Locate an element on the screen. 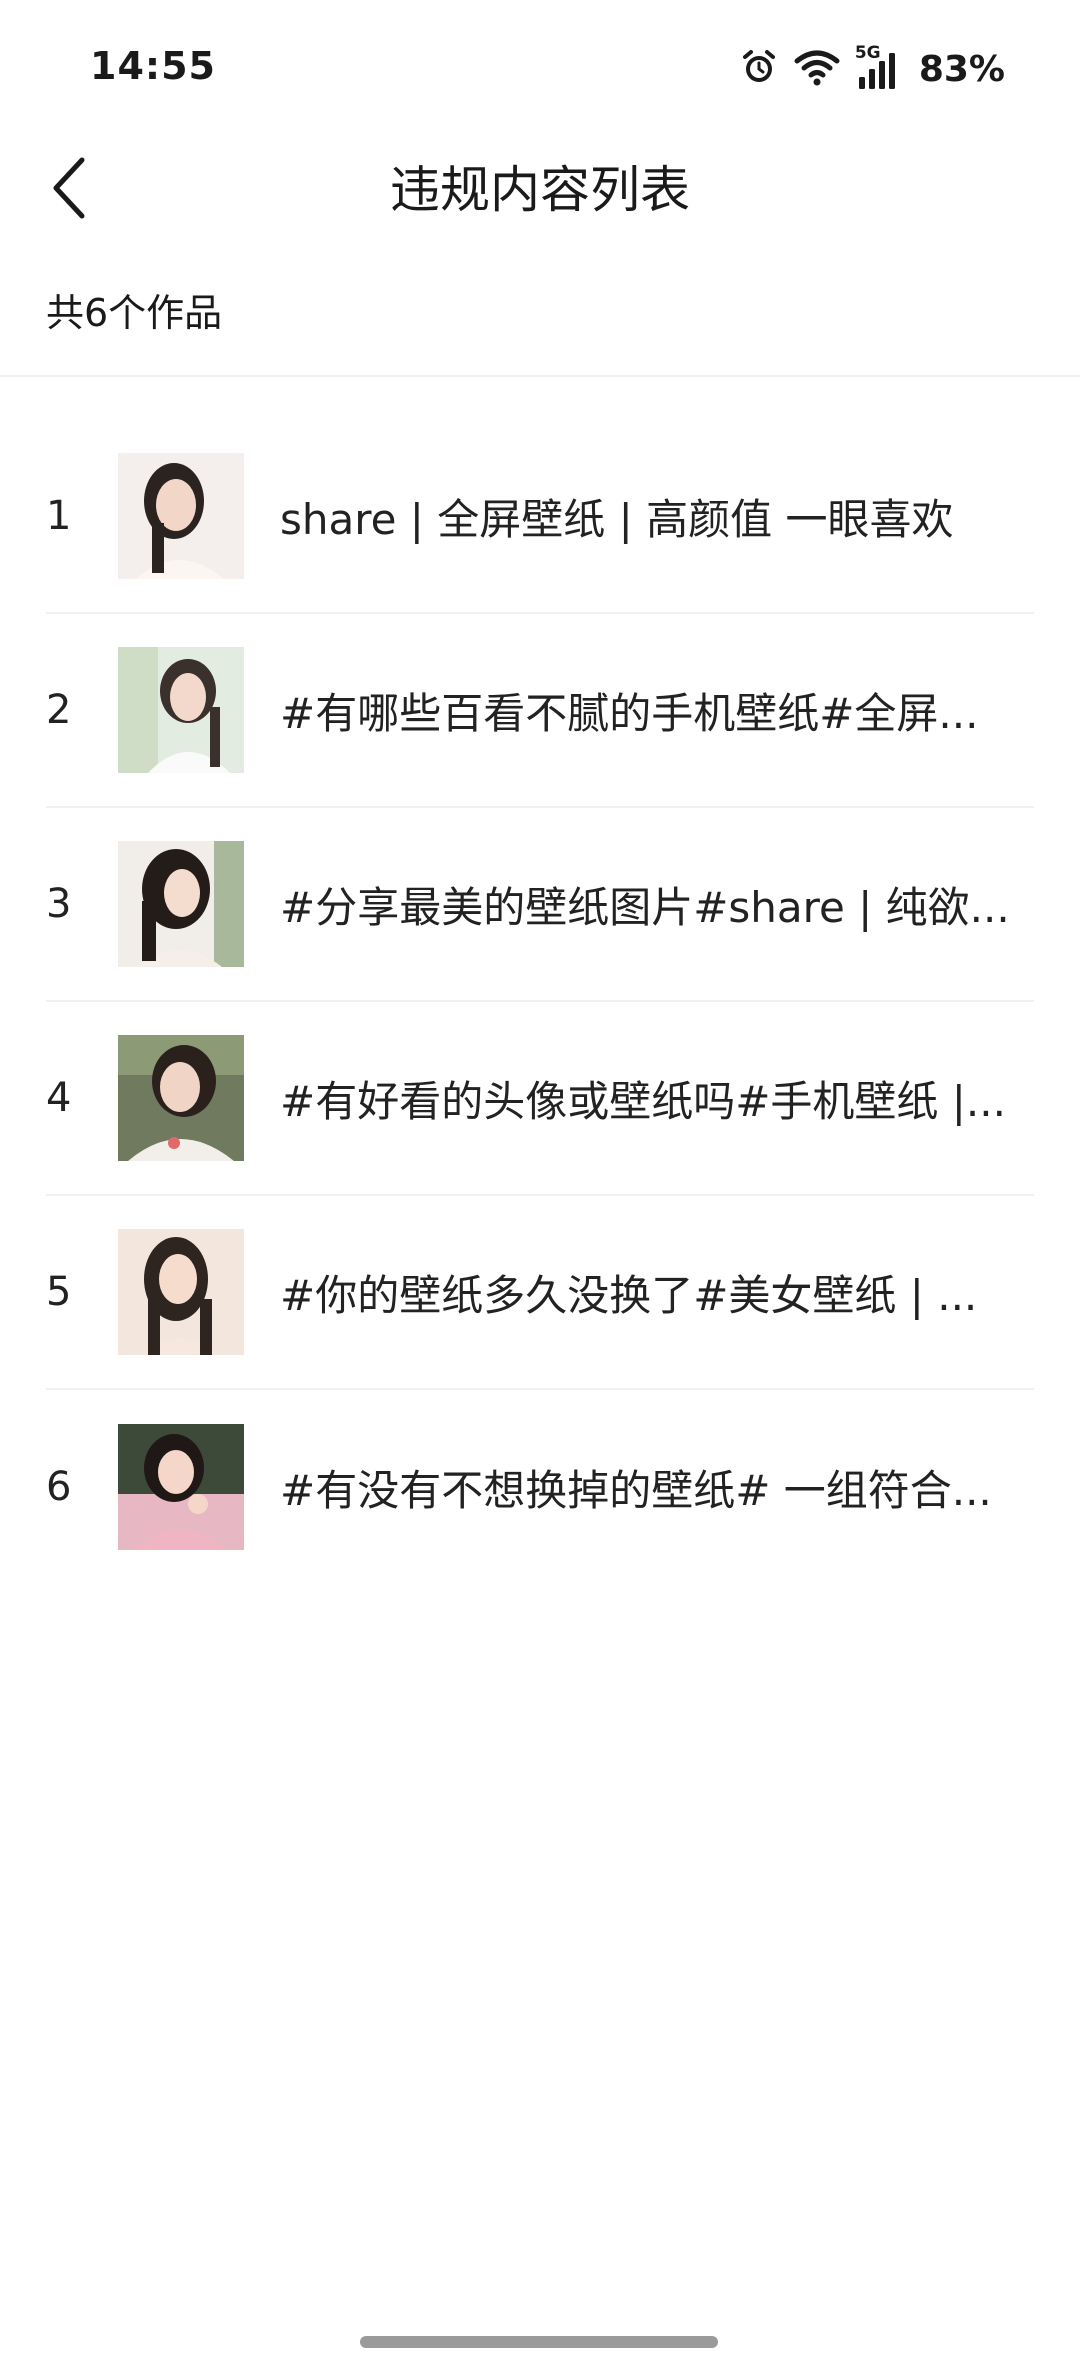 The height and width of the screenshot is (2373, 1080). list-item: 1 share | 全屏壁纸 | 高颜值 一眼喜欢 is located at coordinates (540, 517).